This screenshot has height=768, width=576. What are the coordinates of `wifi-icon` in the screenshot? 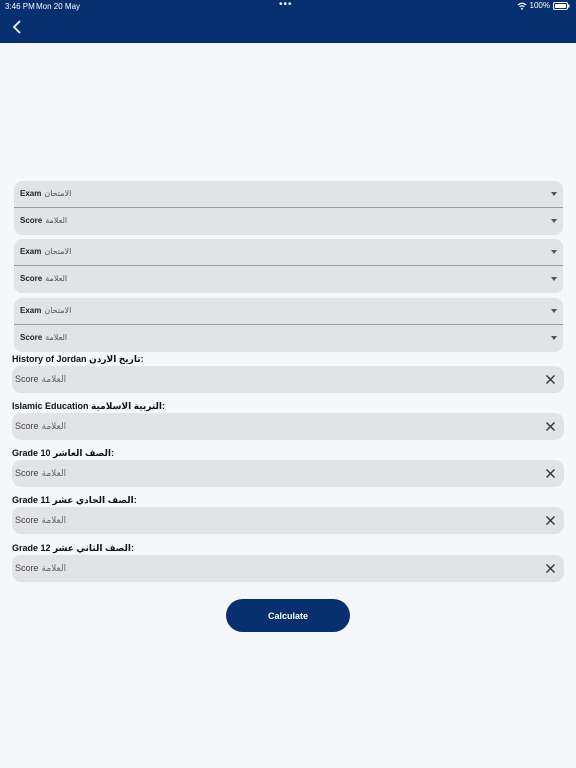 It's located at (521, 6).